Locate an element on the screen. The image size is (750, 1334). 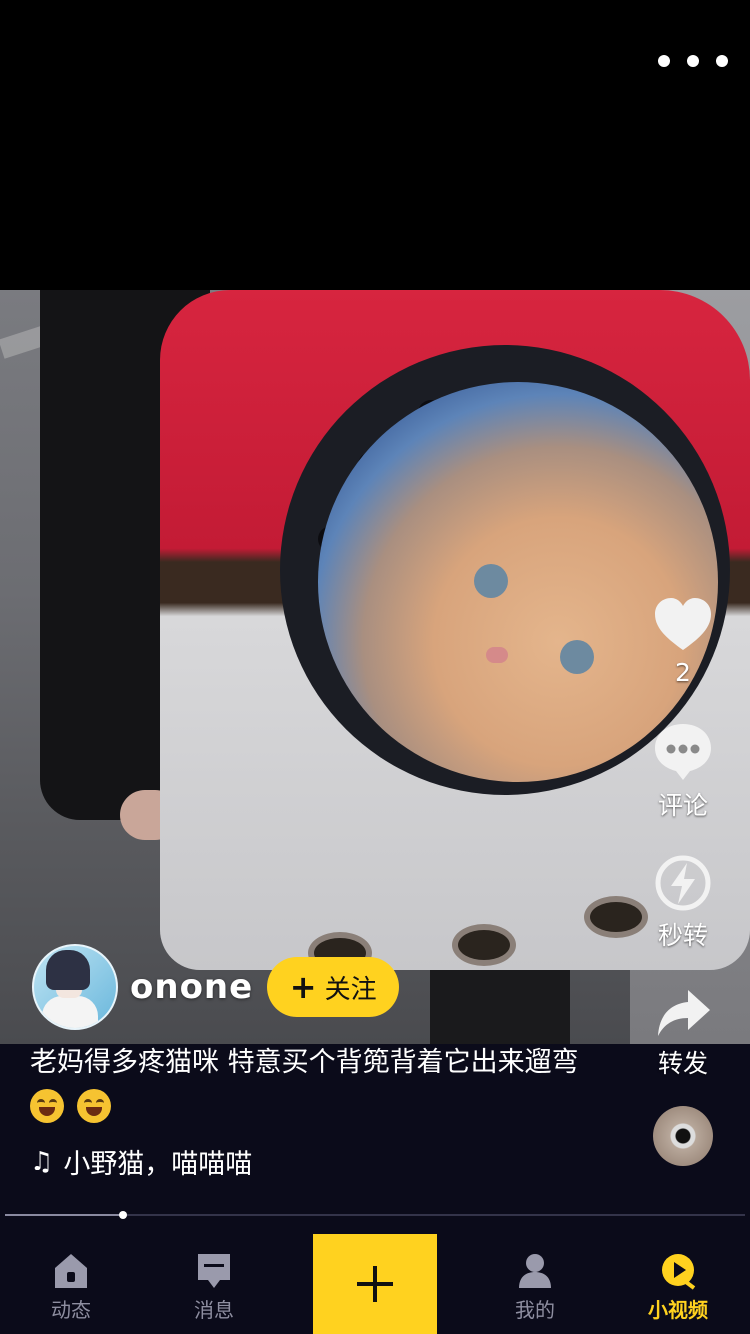
tab-short-video-label: 小视频 is located at coordinates (678, 1310).